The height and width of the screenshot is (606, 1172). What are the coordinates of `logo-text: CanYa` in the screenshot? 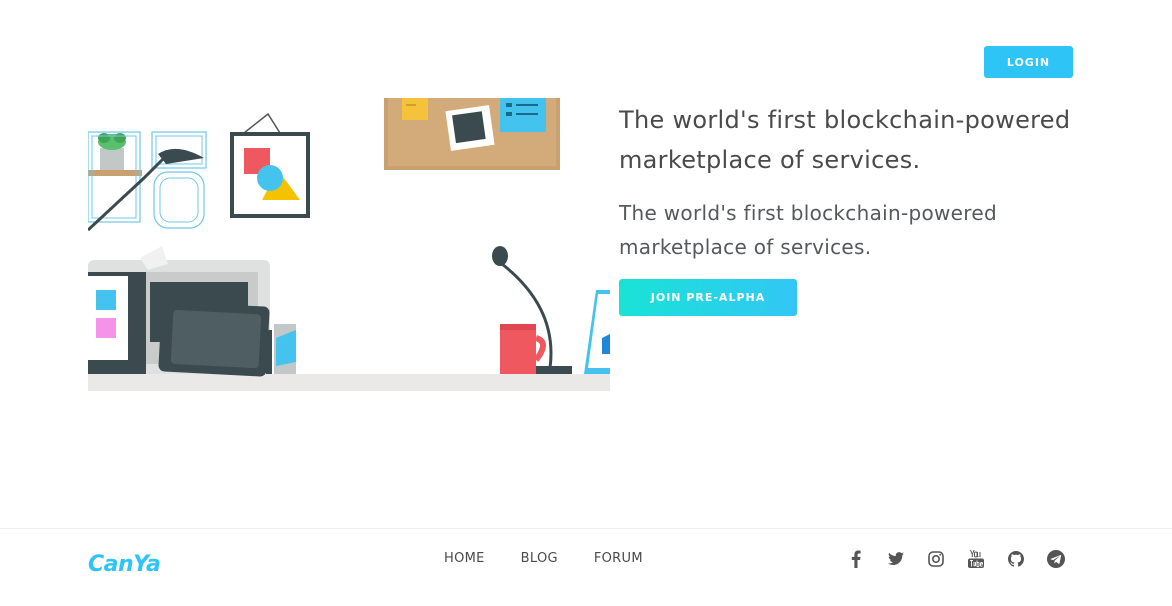 It's located at (124, 564).